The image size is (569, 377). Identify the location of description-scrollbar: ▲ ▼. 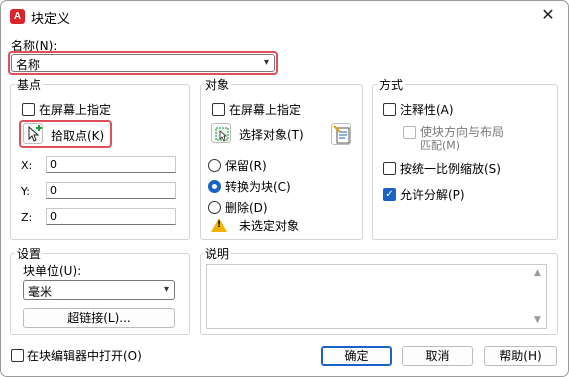
(539, 296).